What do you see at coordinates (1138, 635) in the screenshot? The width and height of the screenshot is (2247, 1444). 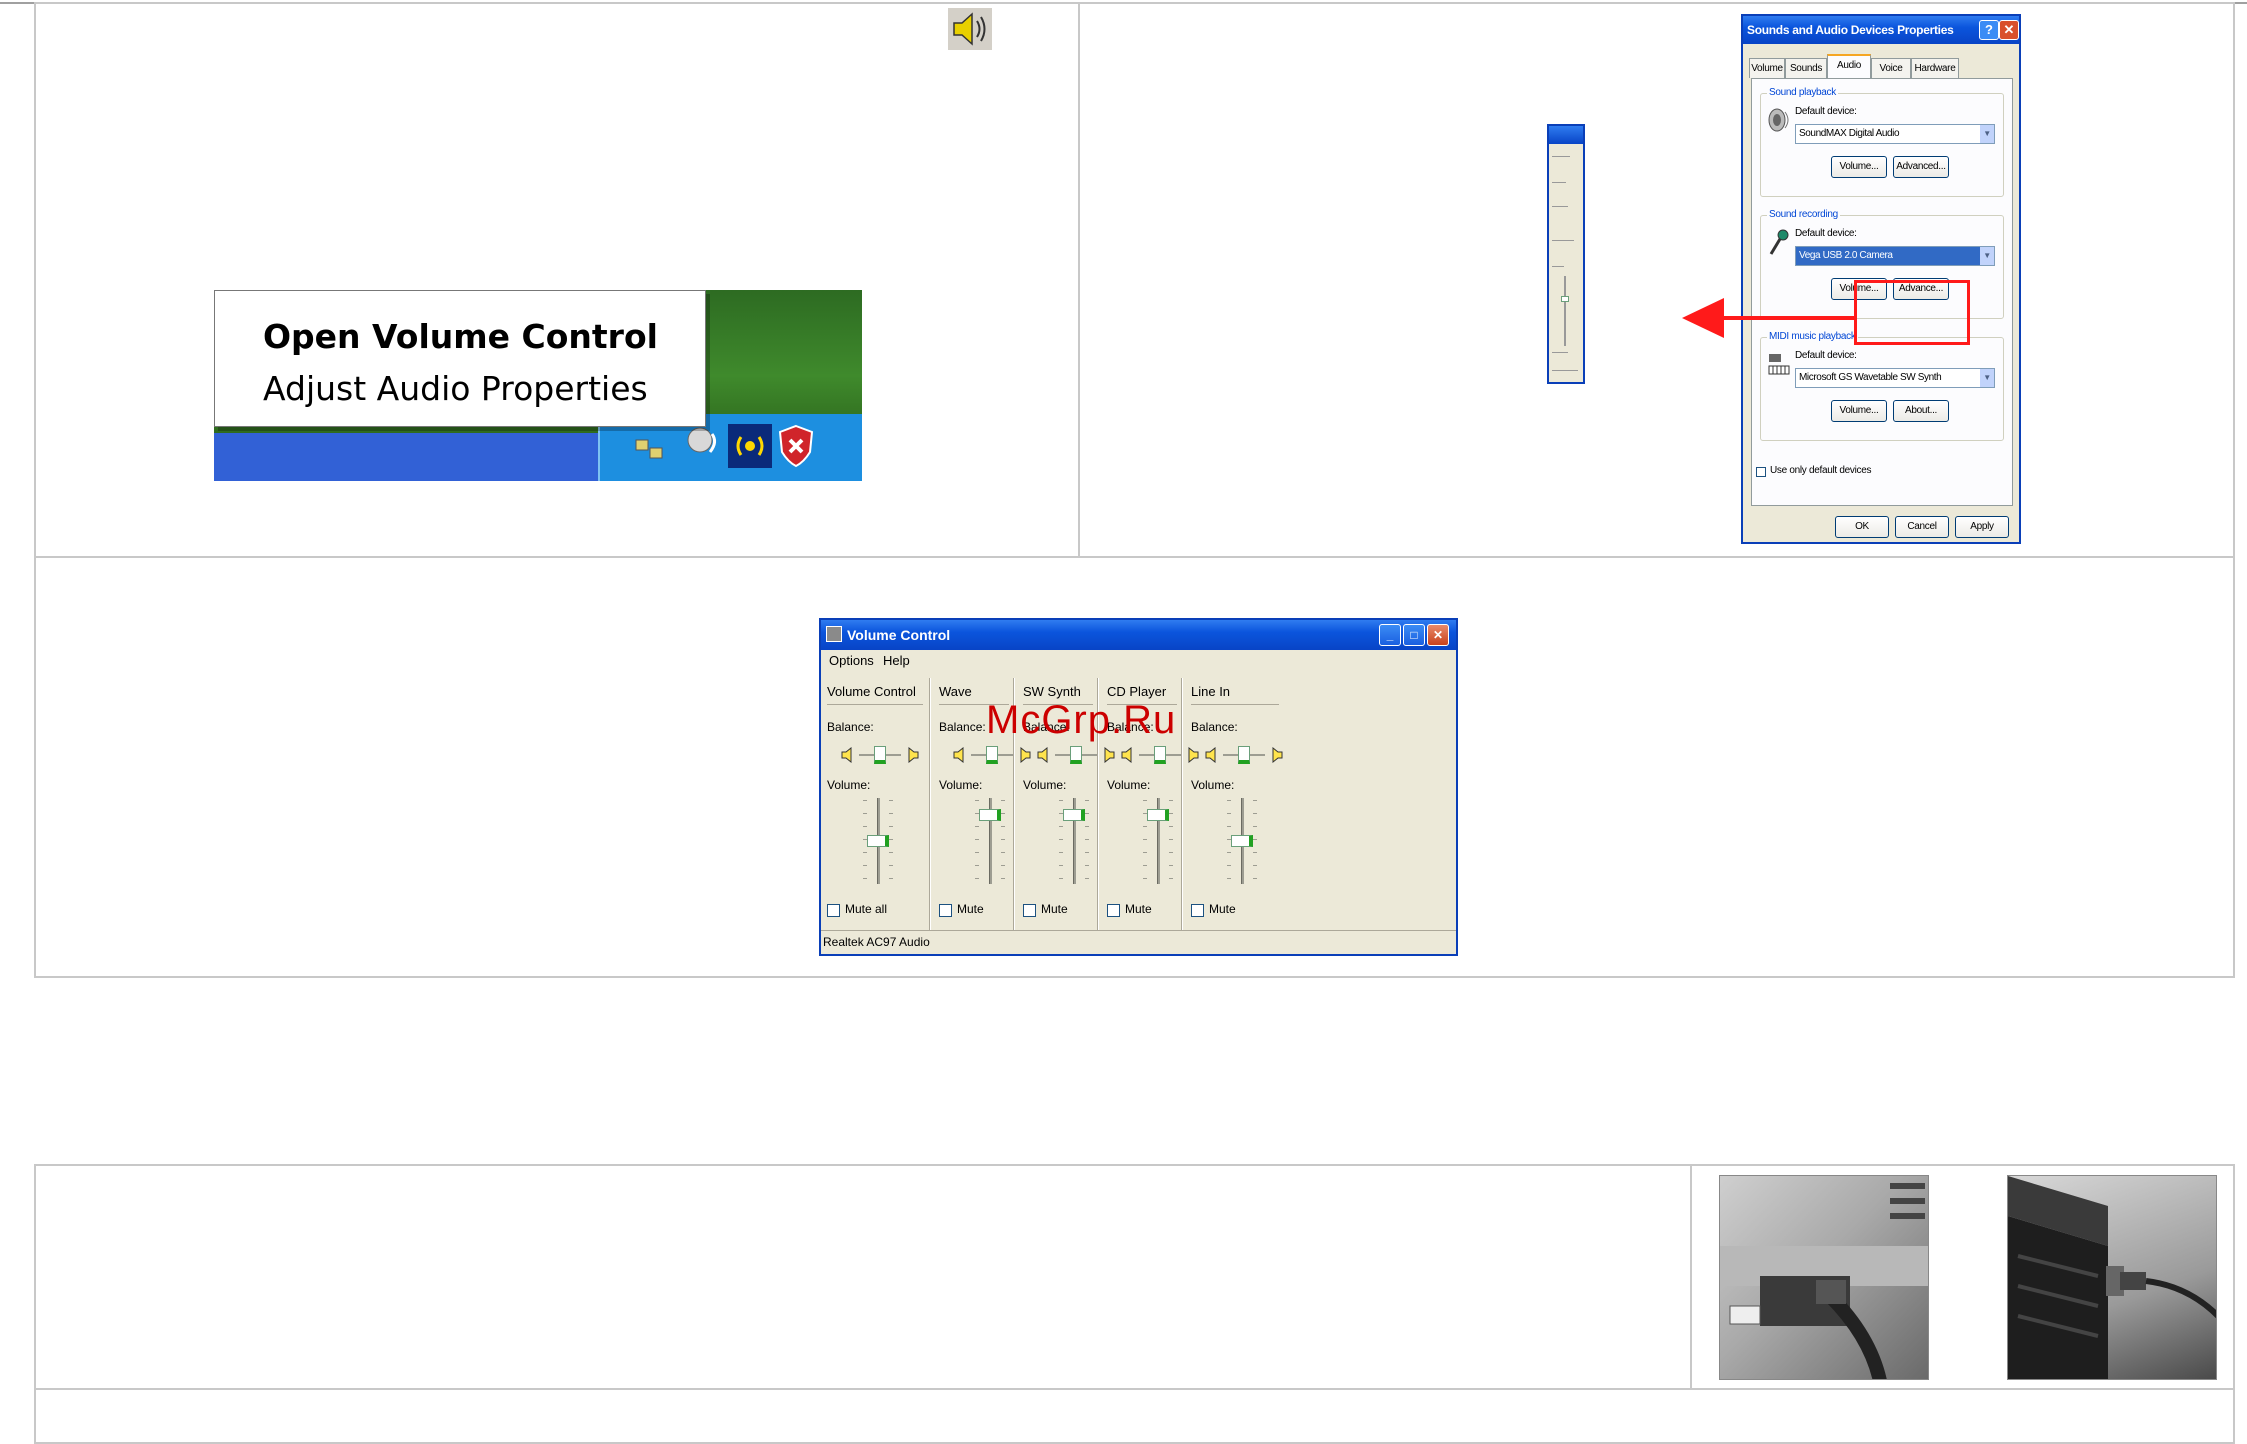 I see `volume-control-title: Volume Control` at bounding box center [1138, 635].